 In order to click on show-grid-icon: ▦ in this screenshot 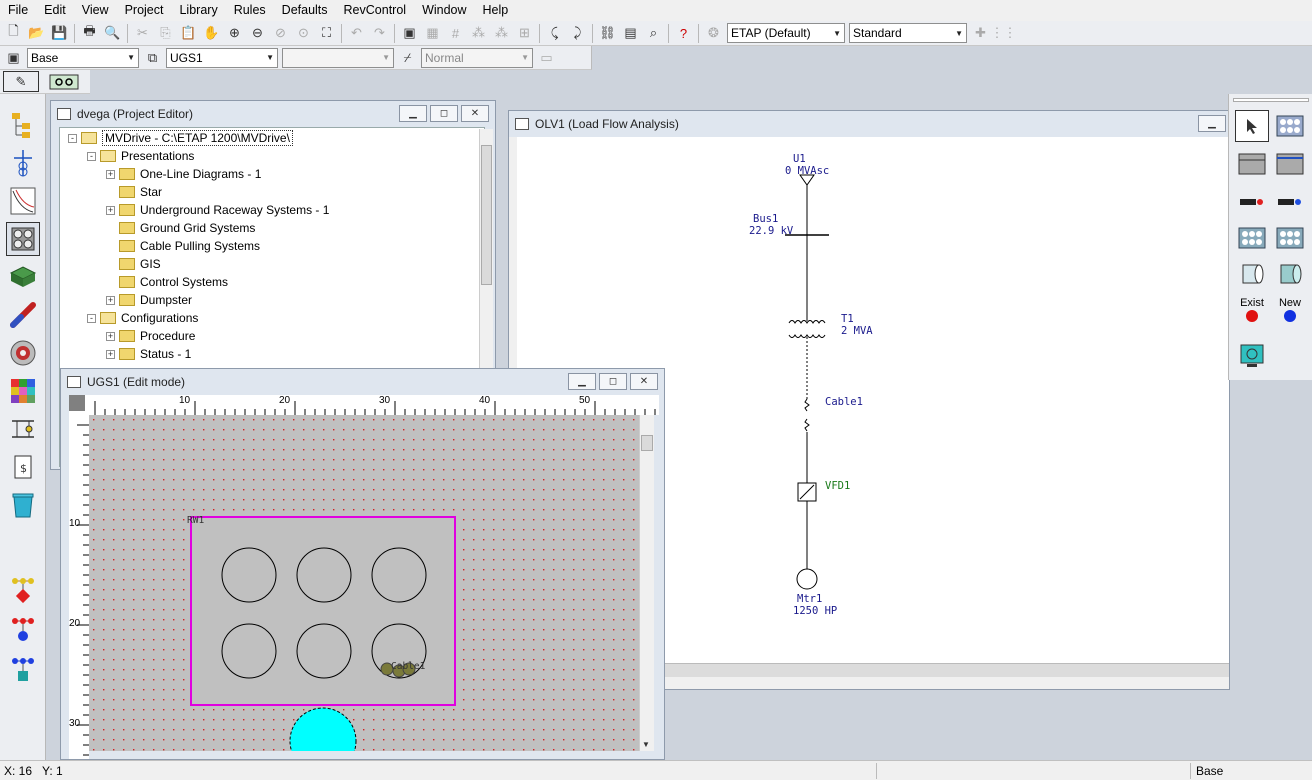, I will do `click(432, 33)`.